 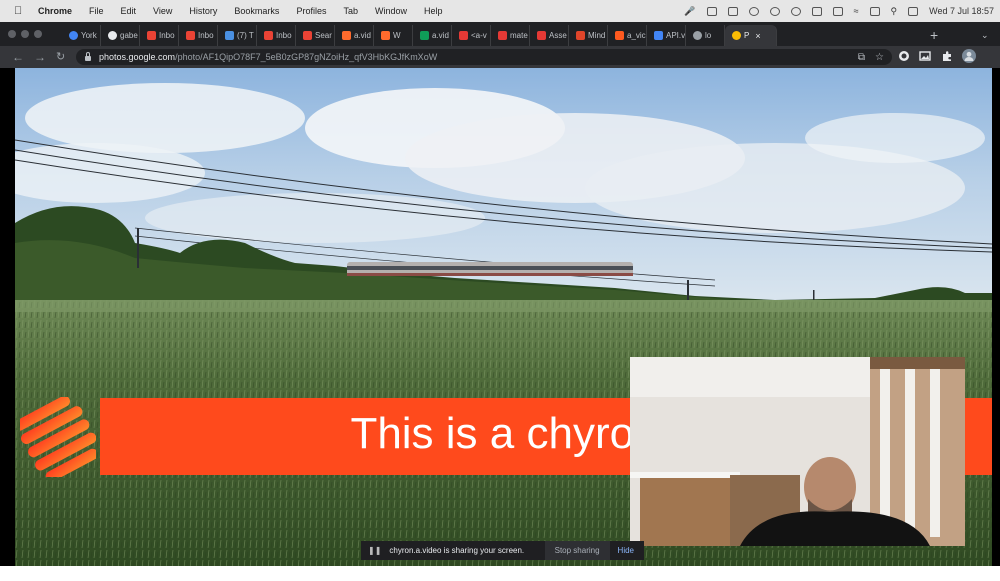 What do you see at coordinates (757, 36) in the screenshot?
I see `close-tab-icon: ×` at bounding box center [757, 36].